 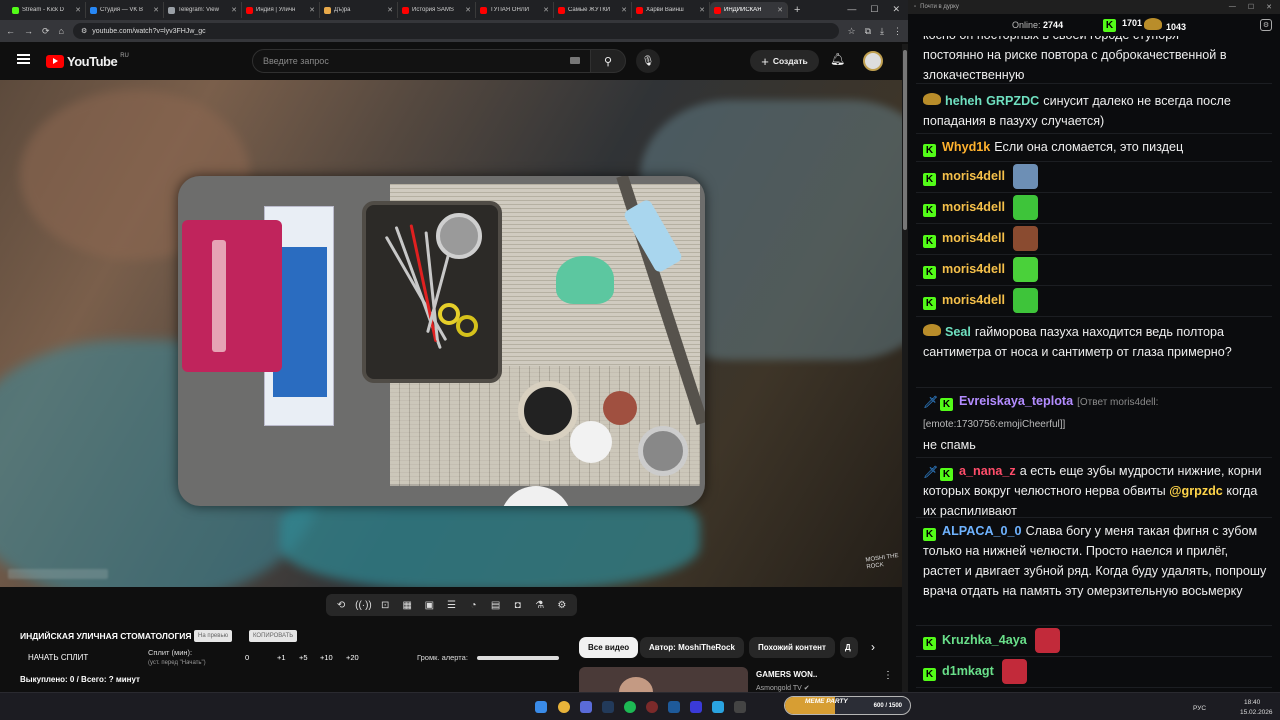 What do you see at coordinates (897, 31) in the screenshot?
I see `menu-icon: ⋮` at bounding box center [897, 31].